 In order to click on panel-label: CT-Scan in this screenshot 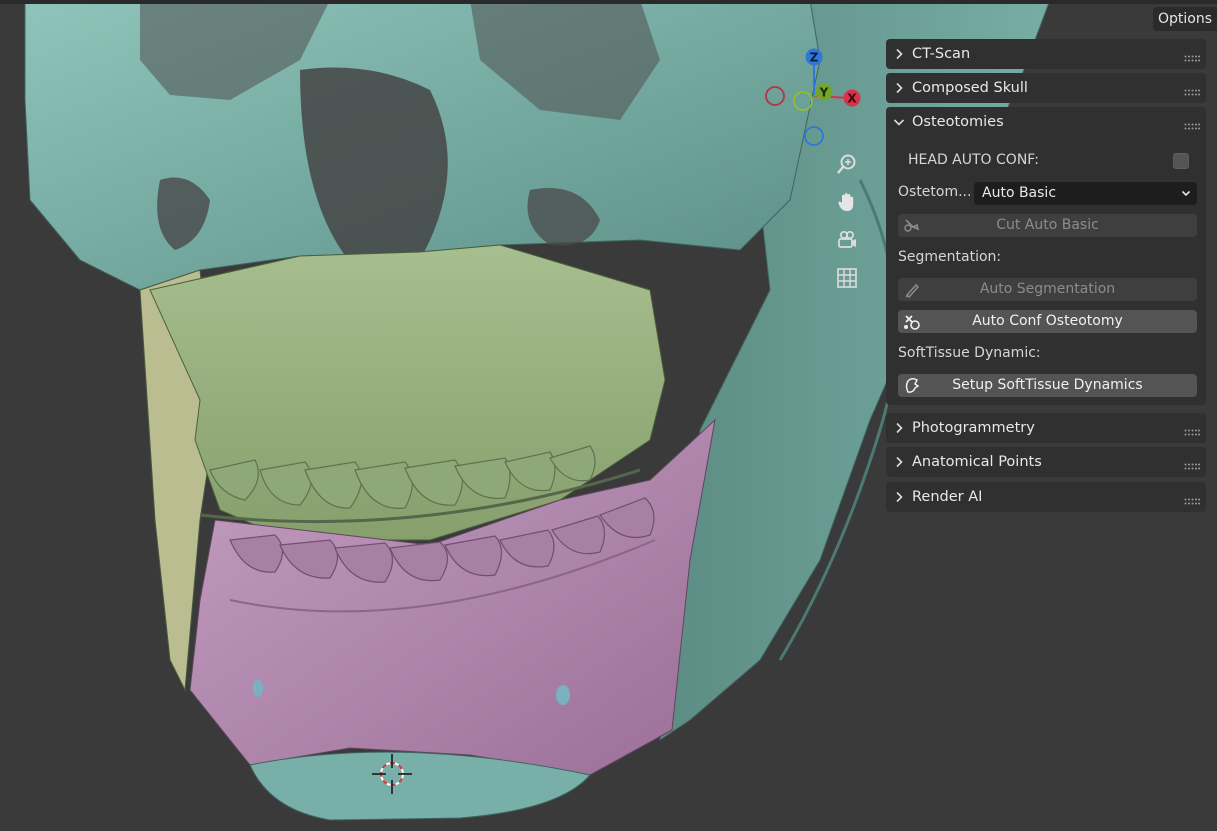, I will do `click(941, 54)`.